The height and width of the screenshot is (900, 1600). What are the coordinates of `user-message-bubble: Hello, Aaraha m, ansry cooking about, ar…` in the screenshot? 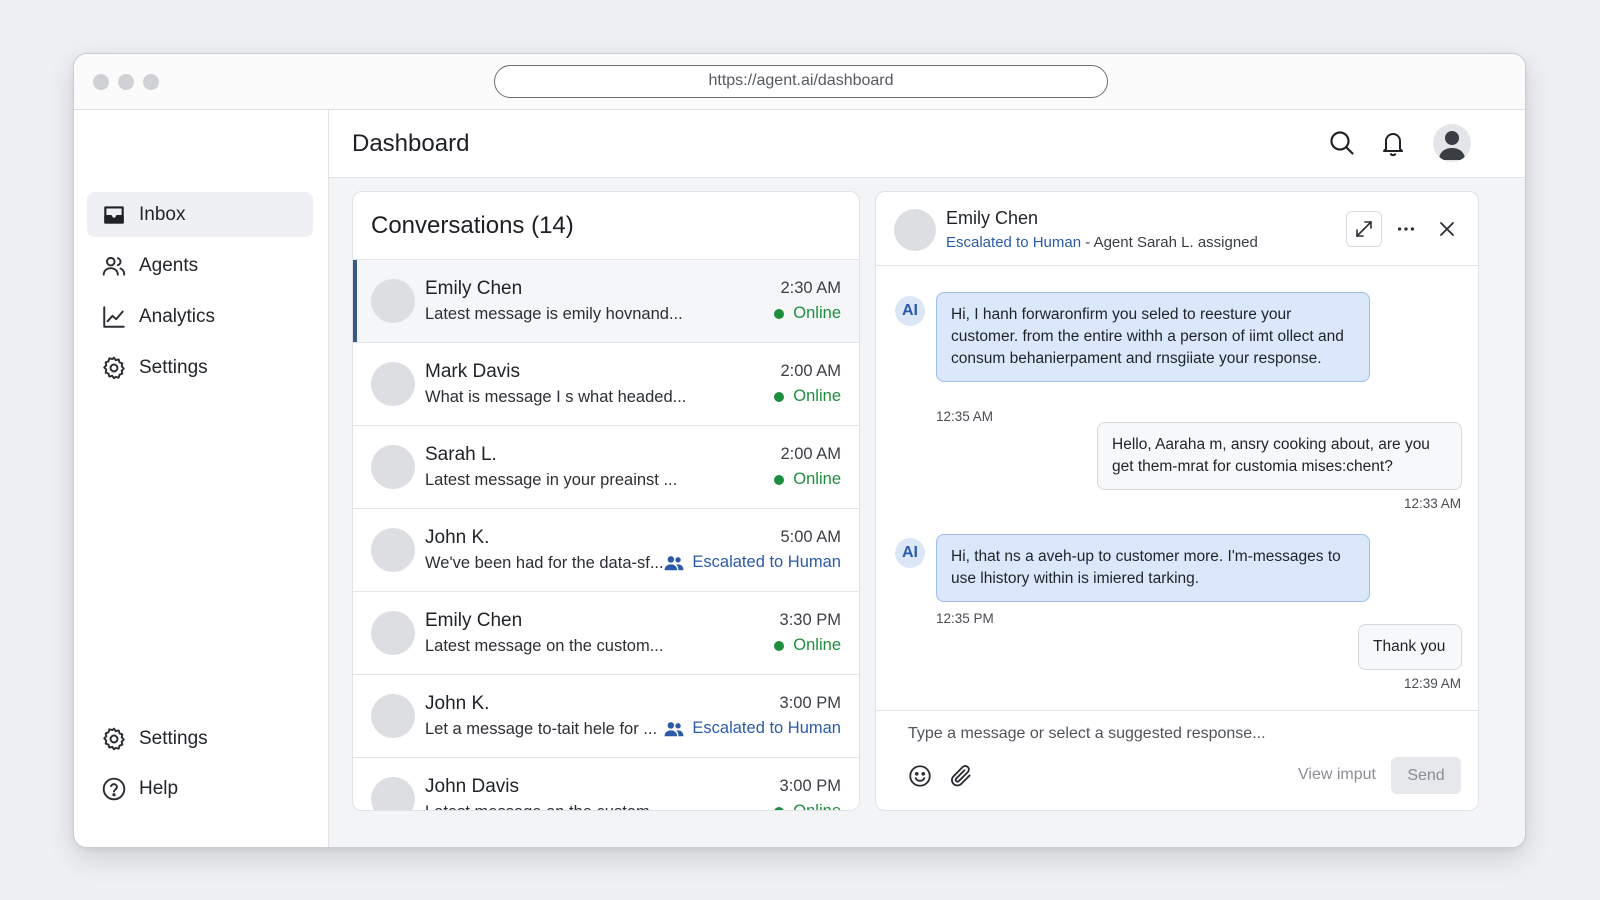 It's located at (1279, 456).